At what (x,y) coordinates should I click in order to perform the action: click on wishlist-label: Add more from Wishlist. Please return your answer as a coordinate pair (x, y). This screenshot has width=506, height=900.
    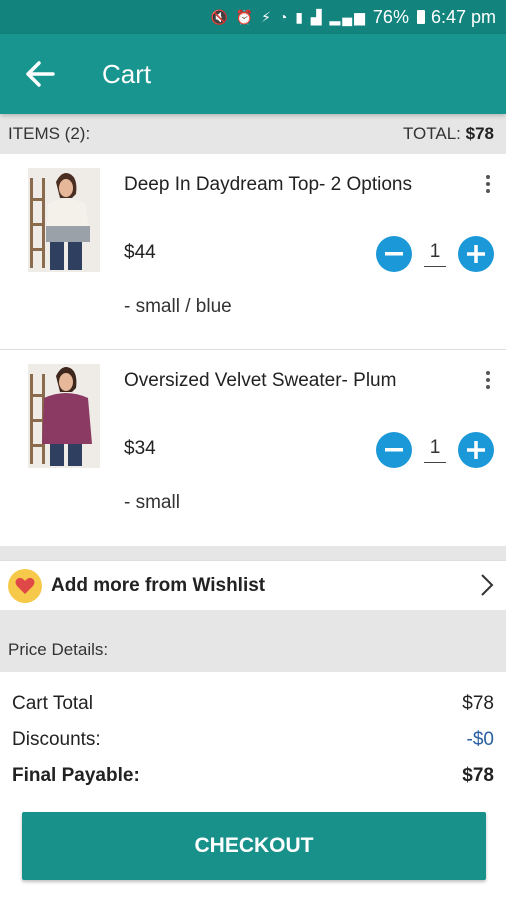
    Looking at the image, I should click on (158, 585).